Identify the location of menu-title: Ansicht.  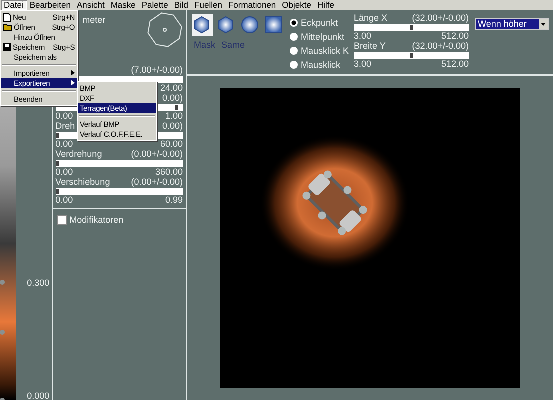
(91, 5).